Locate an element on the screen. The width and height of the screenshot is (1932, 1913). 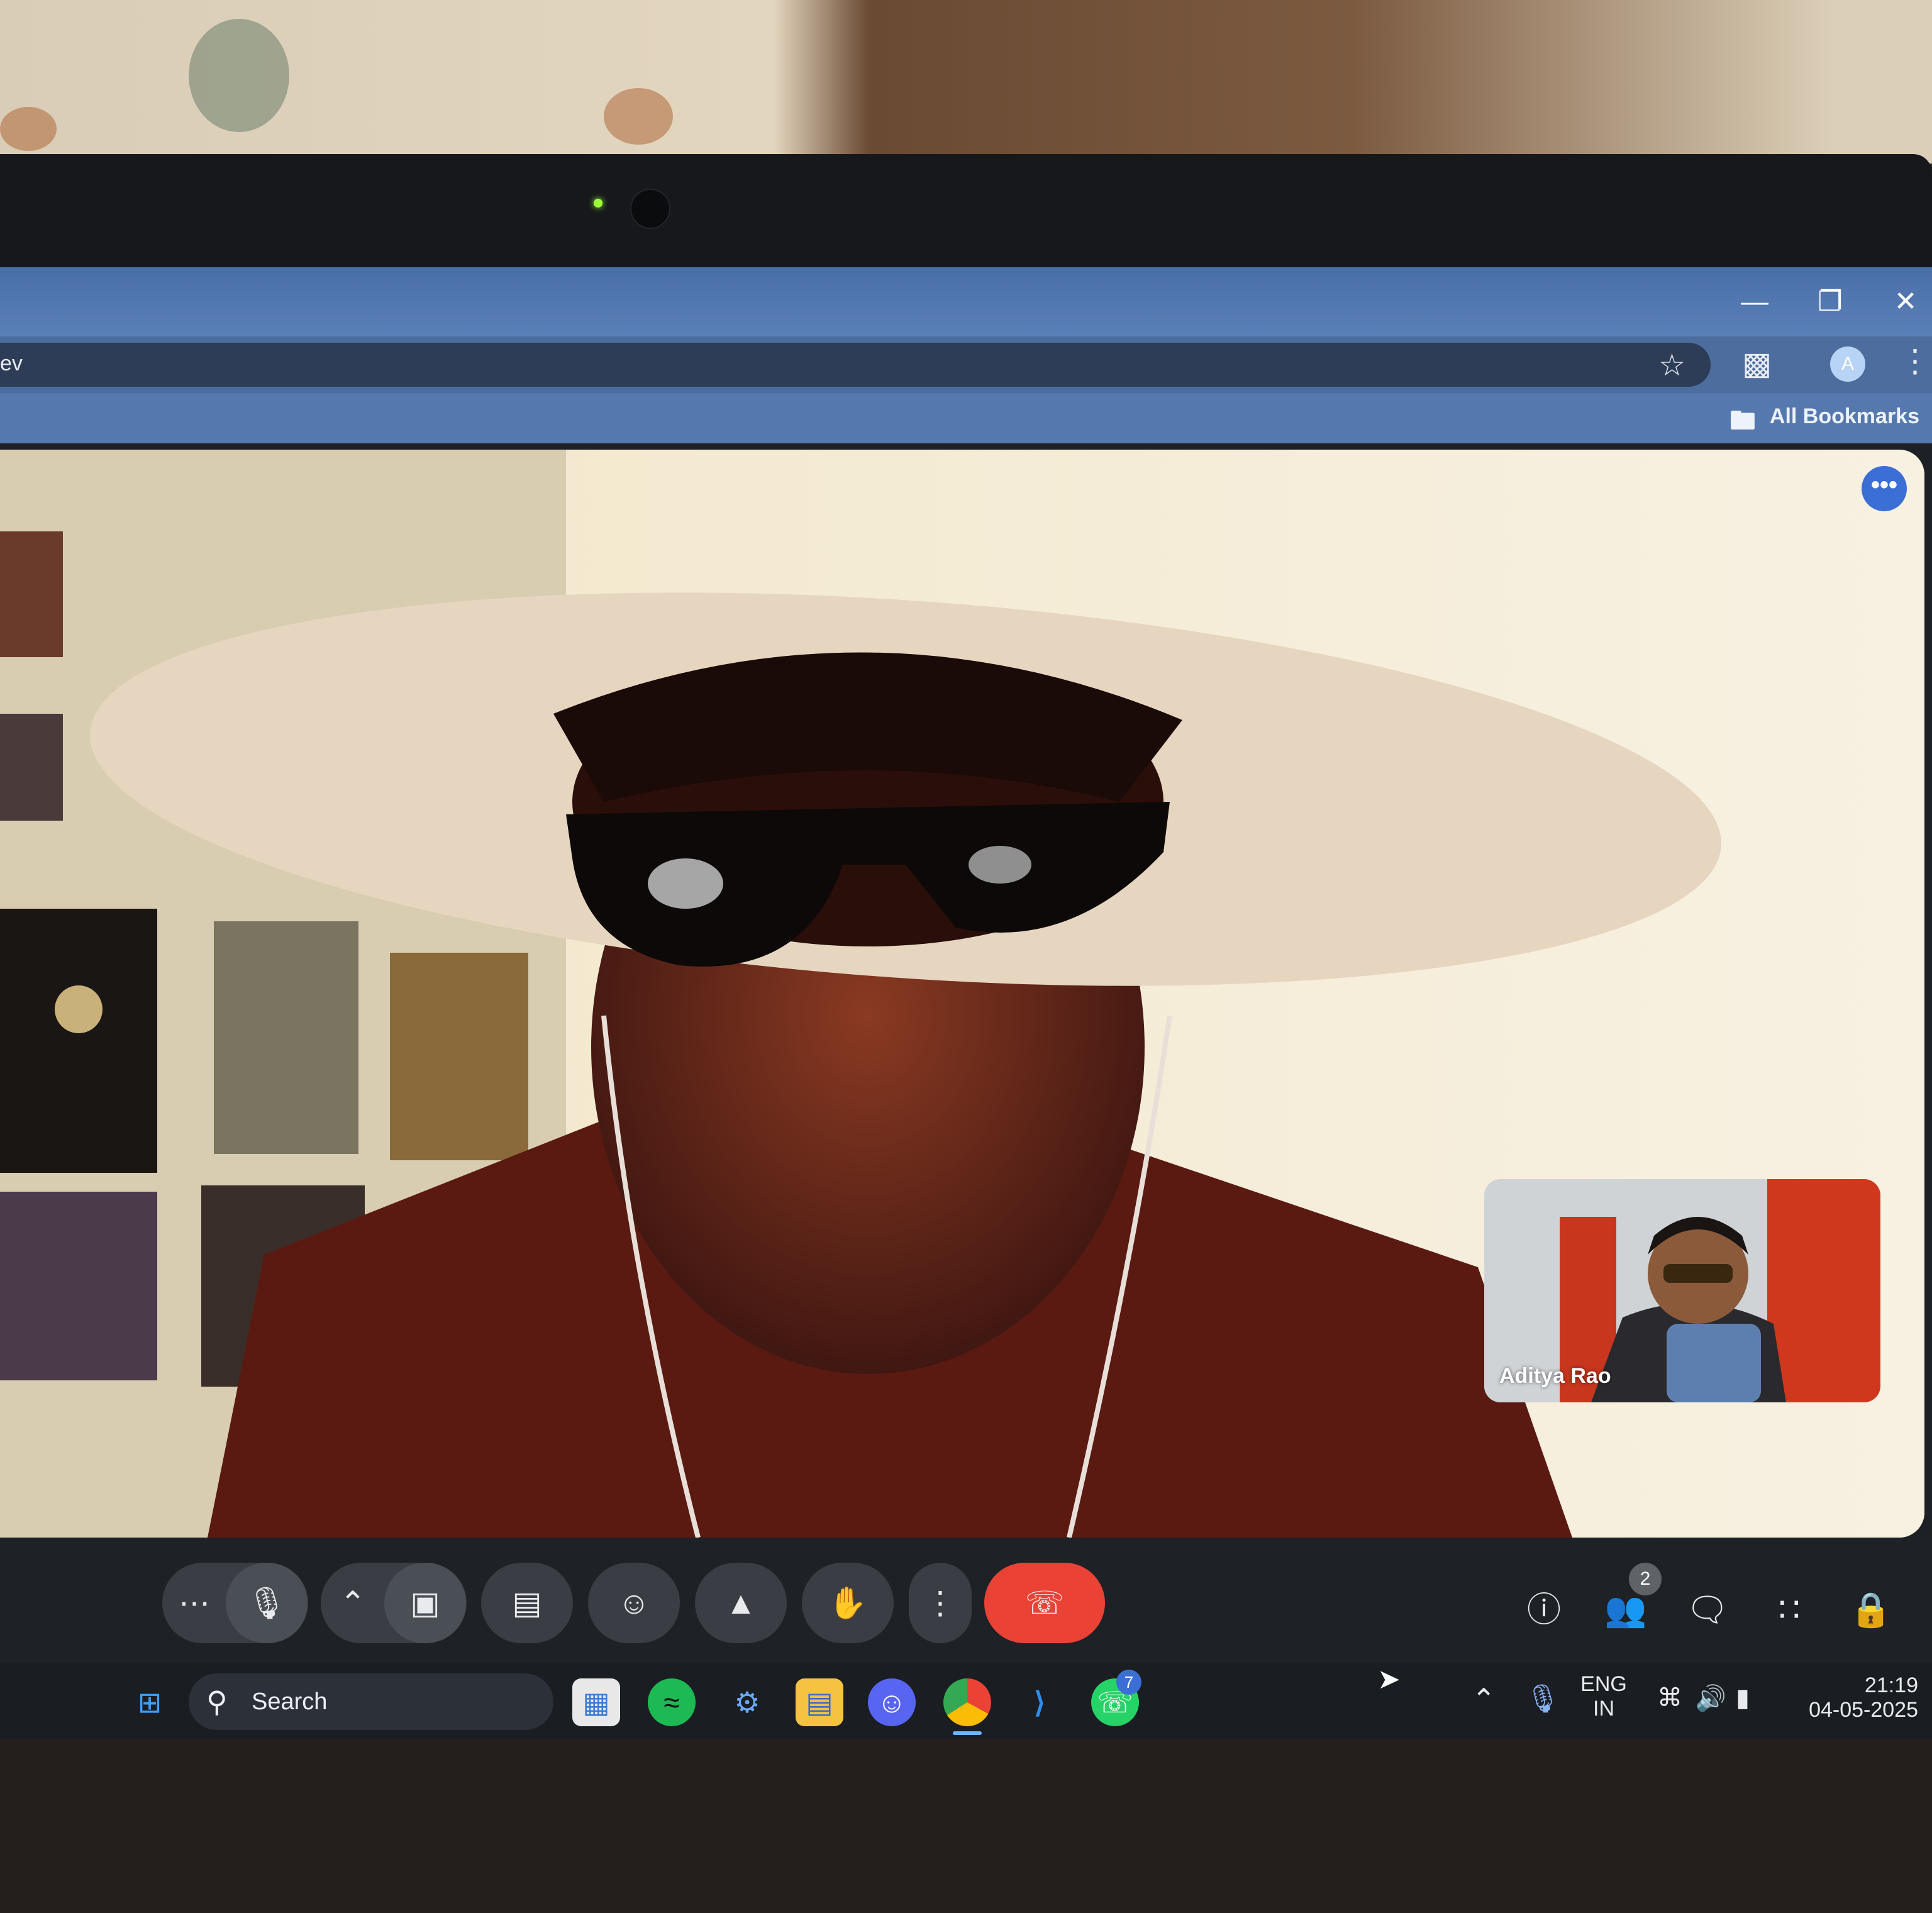
audio-settings-group: ⋯ 🎙 is located at coordinates (235, 1603).